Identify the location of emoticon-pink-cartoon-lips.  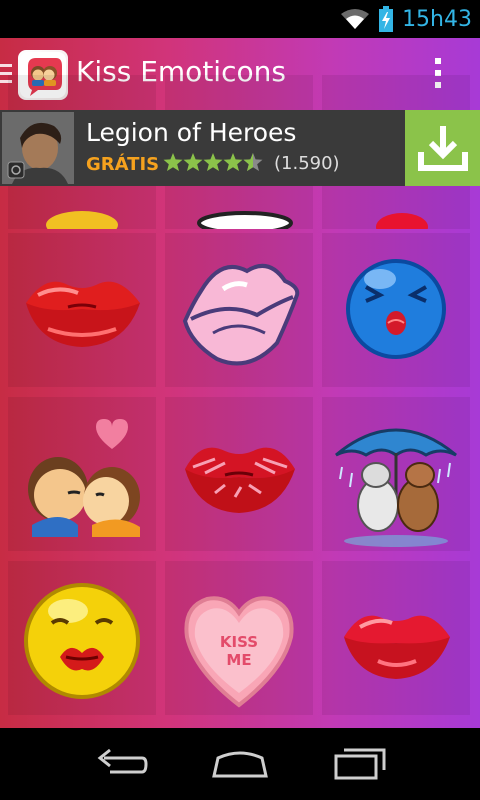
(239, 310).